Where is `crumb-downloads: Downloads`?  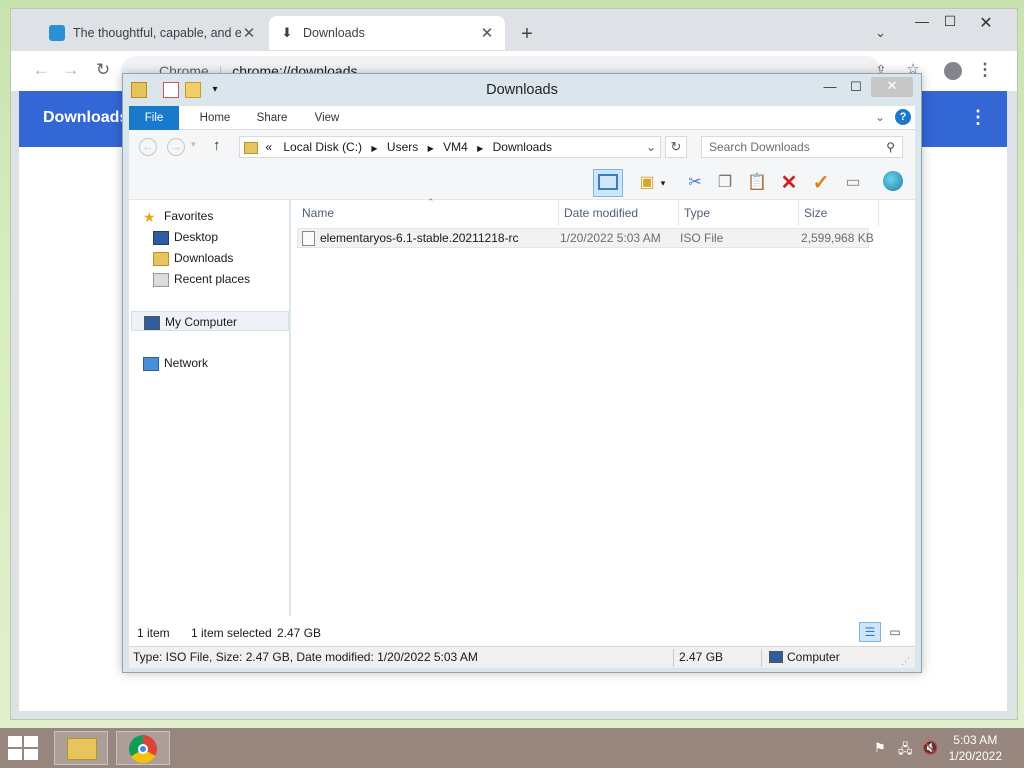
crumb-downloads: Downloads is located at coordinates (522, 147).